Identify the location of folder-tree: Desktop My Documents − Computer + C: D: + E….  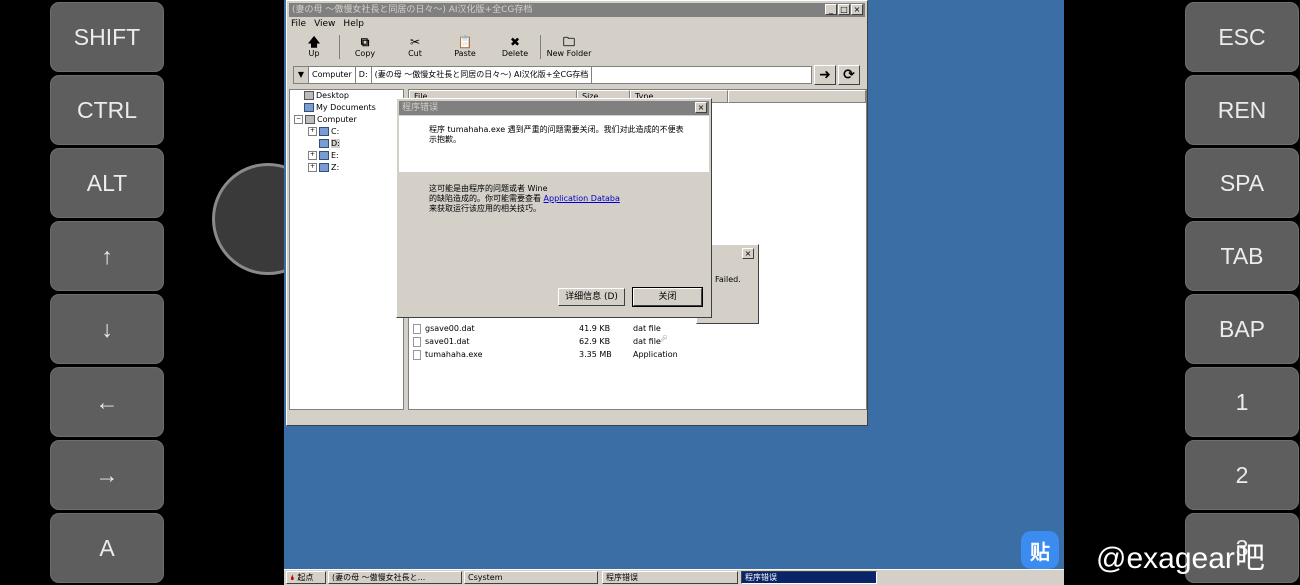
(346, 249).